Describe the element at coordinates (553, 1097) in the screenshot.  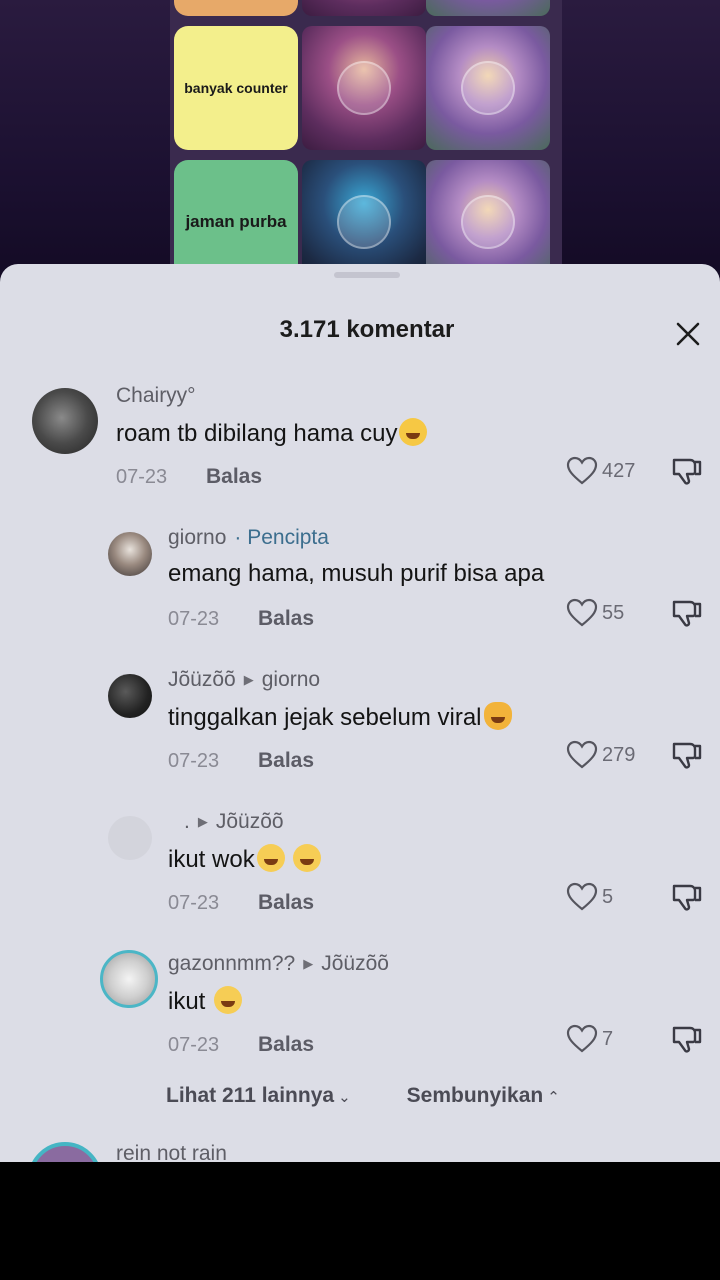
I see `chevron-up-icon: ⌃` at that location.